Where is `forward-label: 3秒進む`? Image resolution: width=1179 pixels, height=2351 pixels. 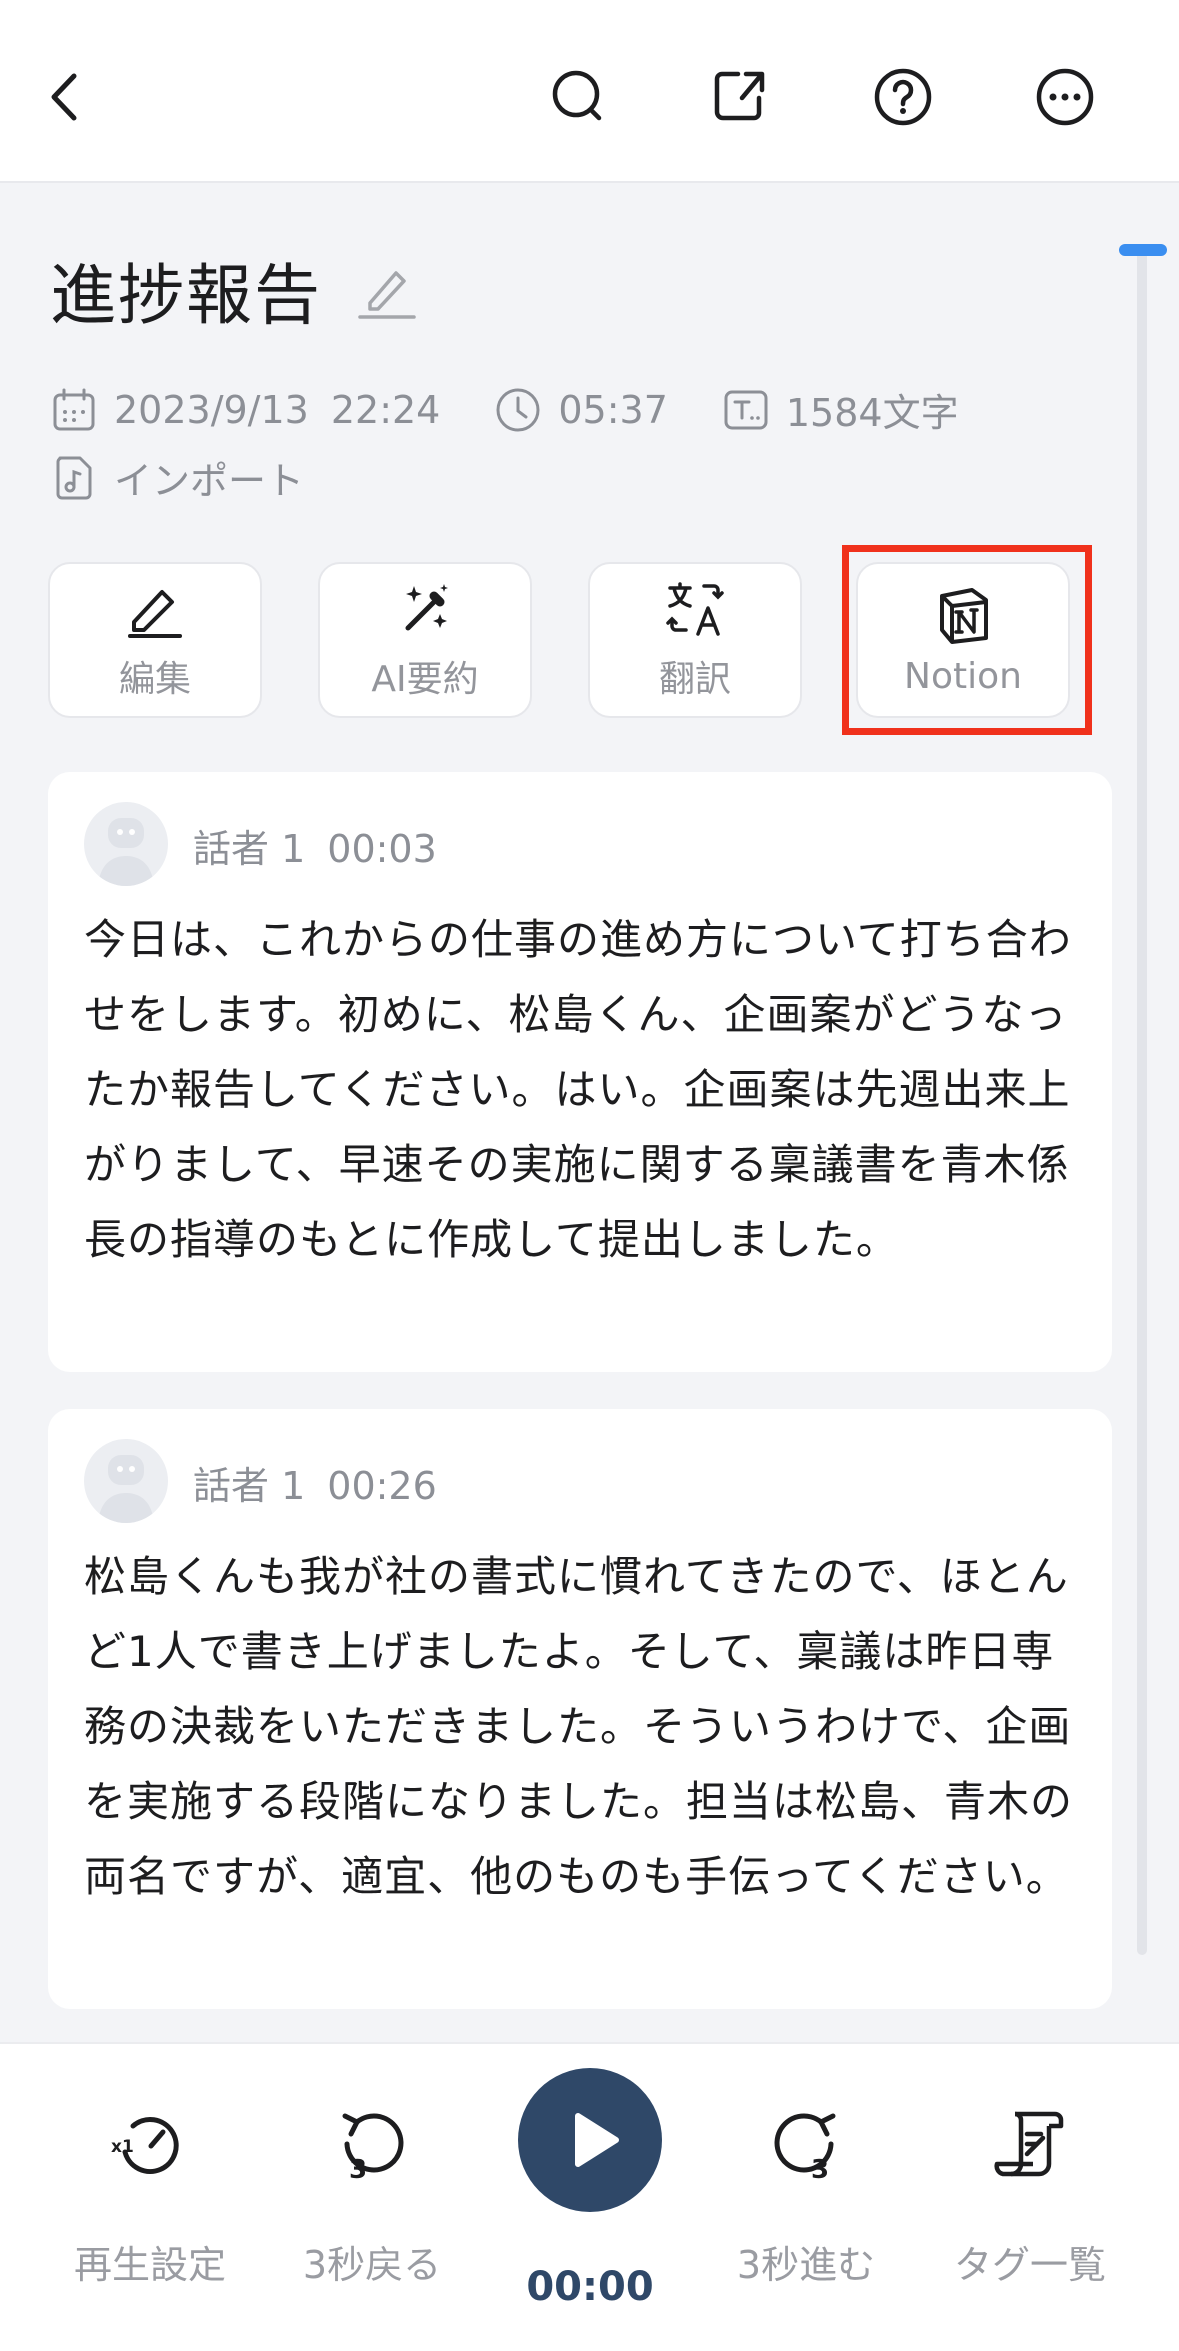 forward-label: 3秒進む is located at coordinates (806, 2265).